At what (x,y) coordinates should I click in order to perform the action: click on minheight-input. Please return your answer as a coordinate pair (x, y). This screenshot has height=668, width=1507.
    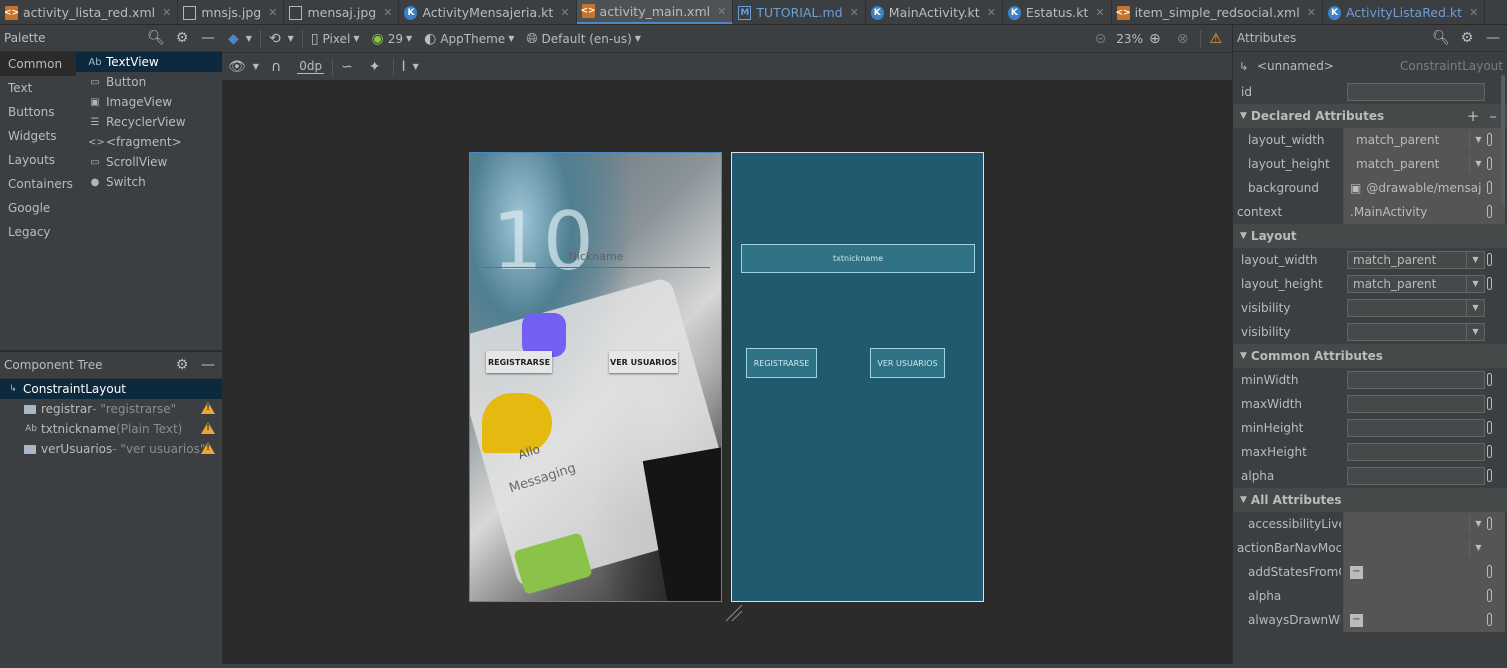
    Looking at the image, I should click on (1416, 428).